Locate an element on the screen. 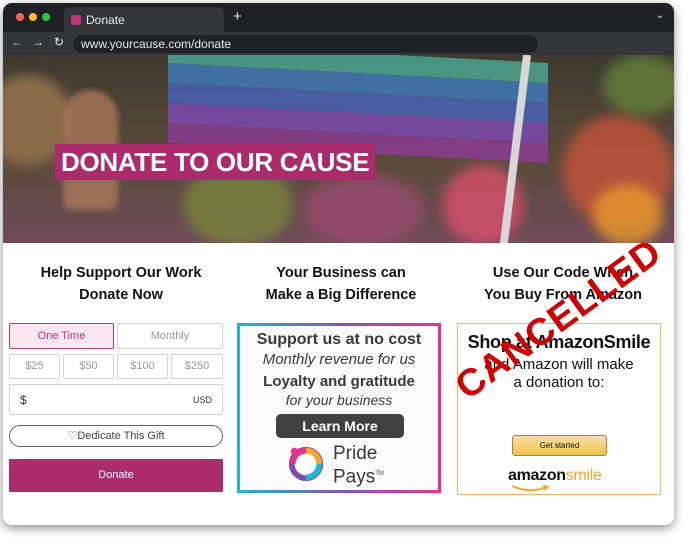 The width and height of the screenshot is (700, 544). ad-text: Loyalty and gratitude is located at coordinates (339, 381).